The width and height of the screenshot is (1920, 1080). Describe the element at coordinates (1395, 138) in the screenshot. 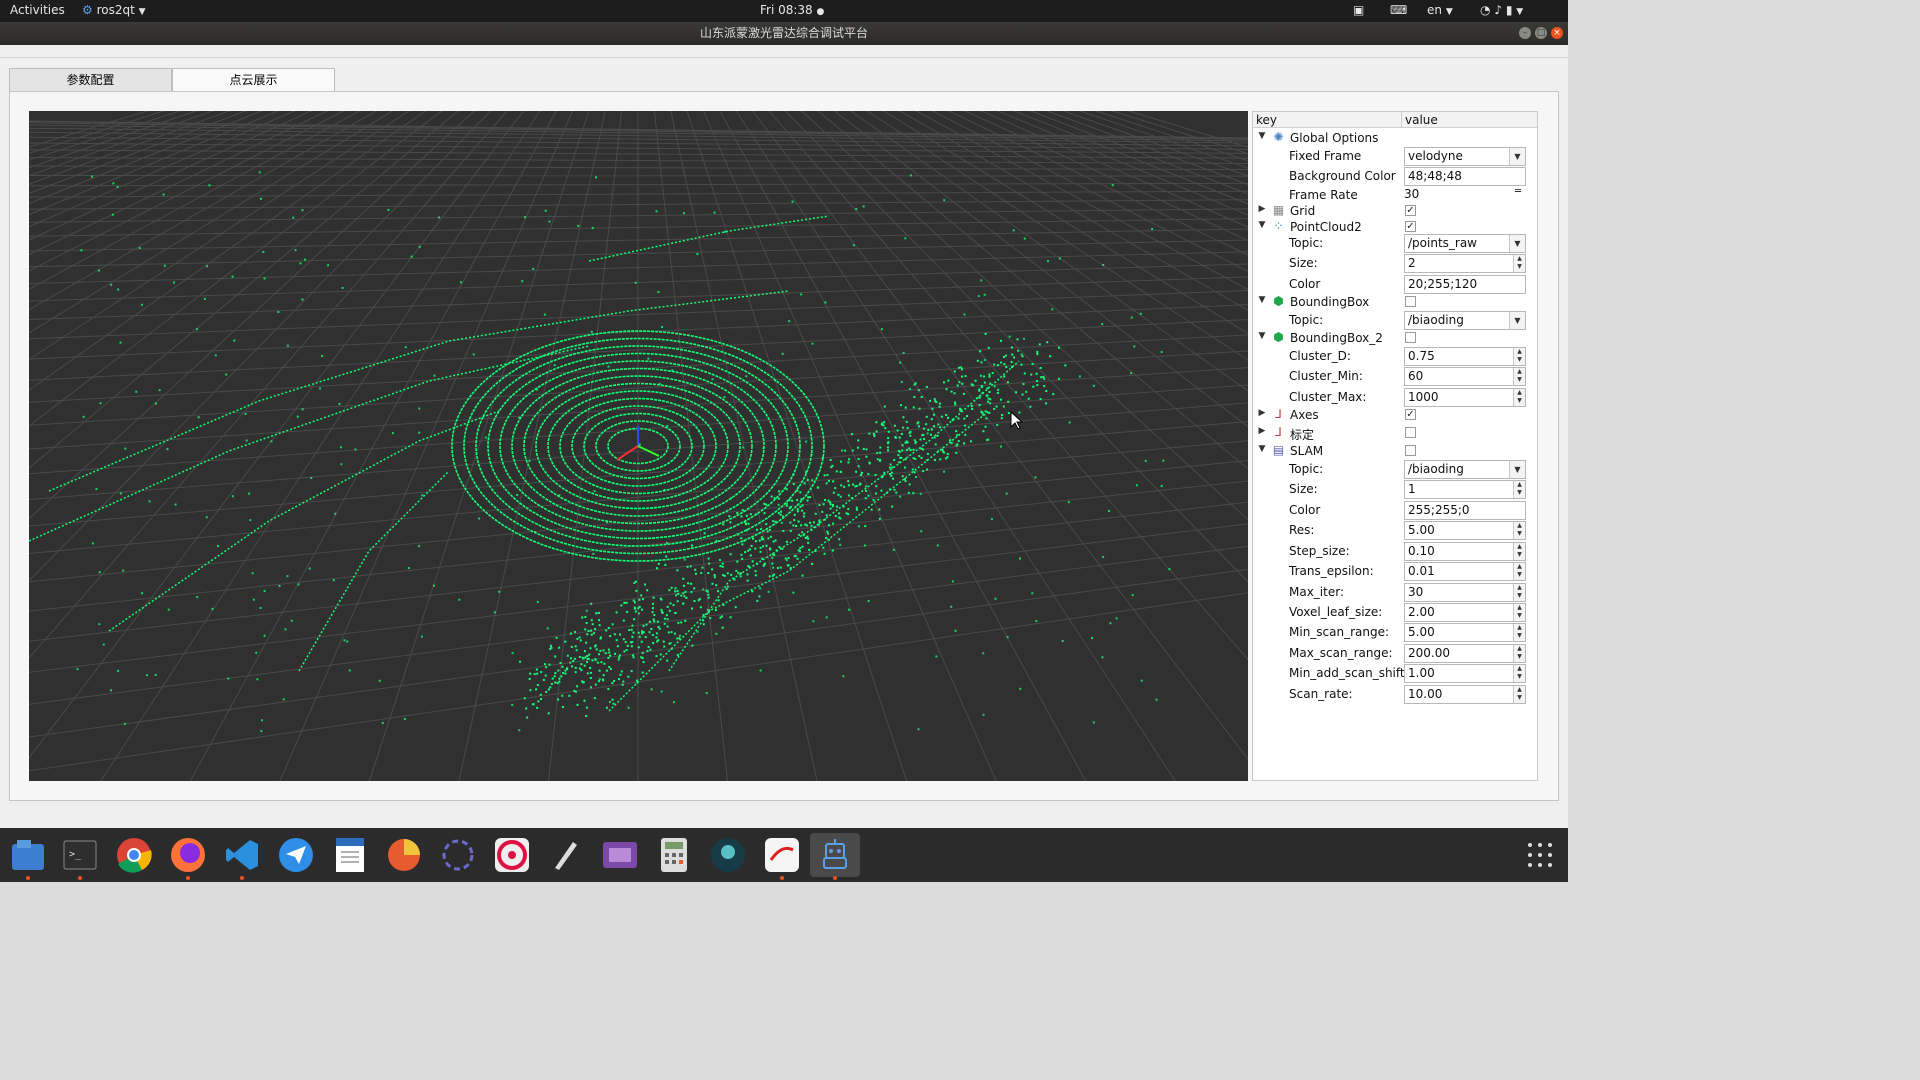

I see `global-options-row: ▼ ✺ Global Options` at that location.